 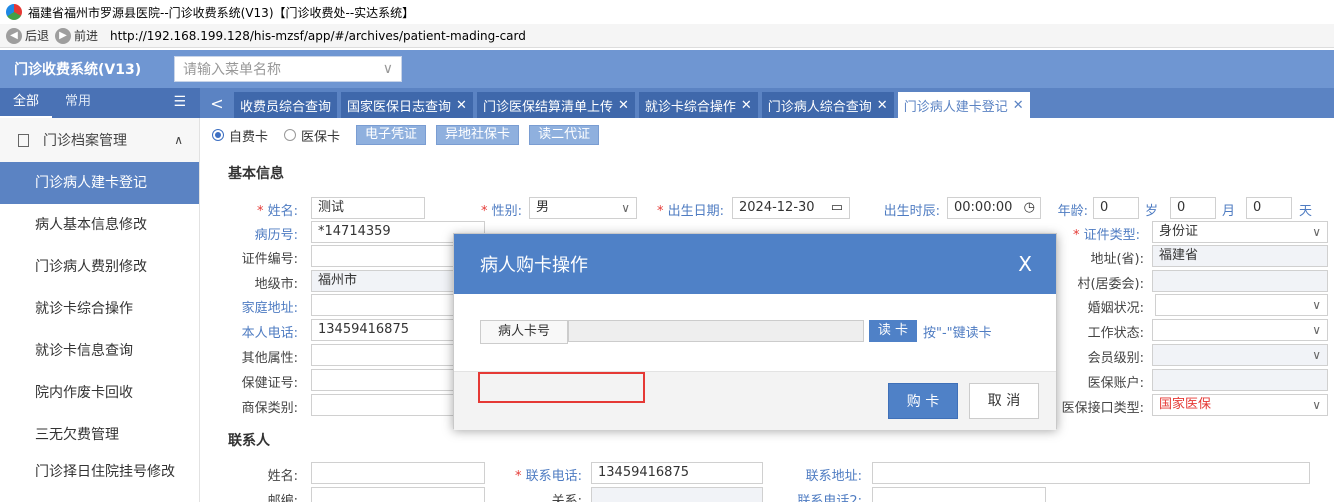 What do you see at coordinates (23, 140) in the screenshot?
I see `document-icon` at bounding box center [23, 140].